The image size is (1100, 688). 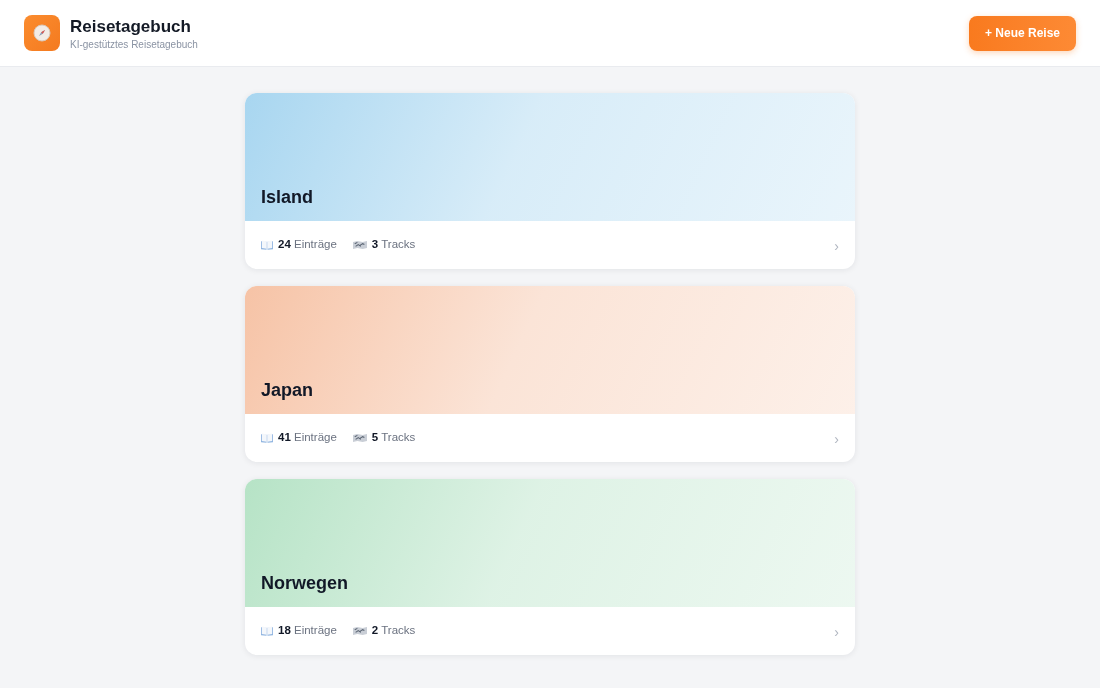 What do you see at coordinates (550, 181) in the screenshot?
I see `trip-card: Island 24 Einträge 3 Tracks ›` at bounding box center [550, 181].